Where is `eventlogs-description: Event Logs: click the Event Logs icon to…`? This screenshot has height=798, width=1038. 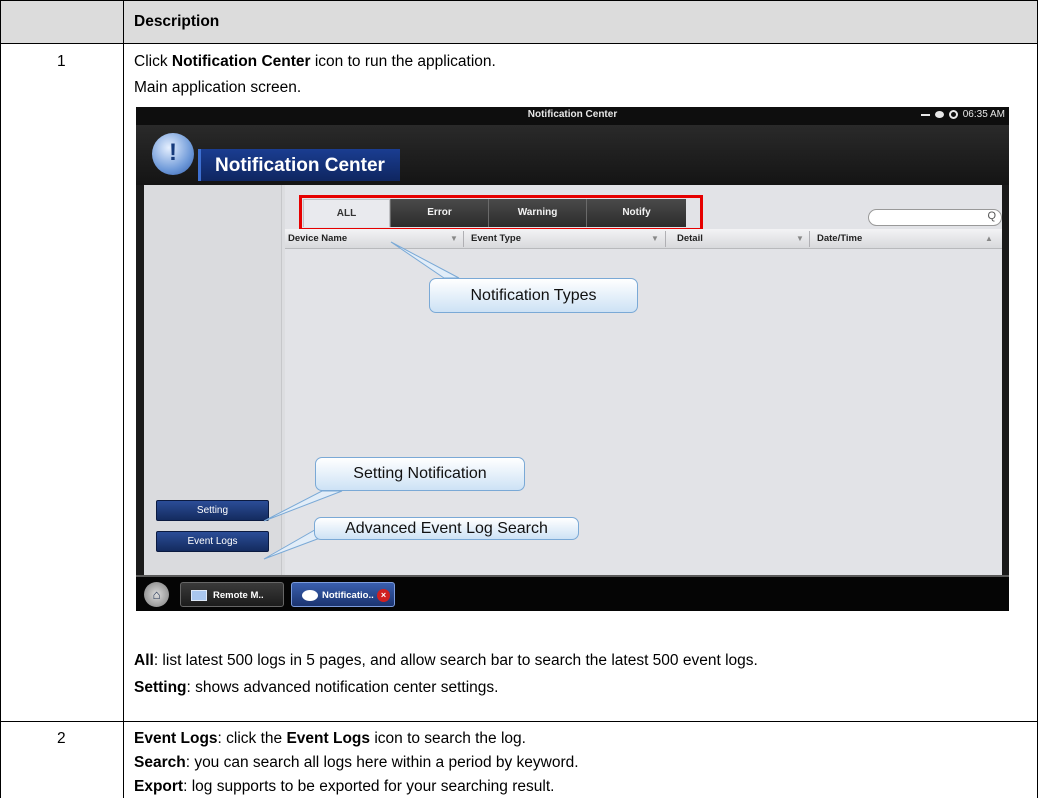 eventlogs-description: Event Logs: click the Event Logs icon to… is located at coordinates (330, 738).